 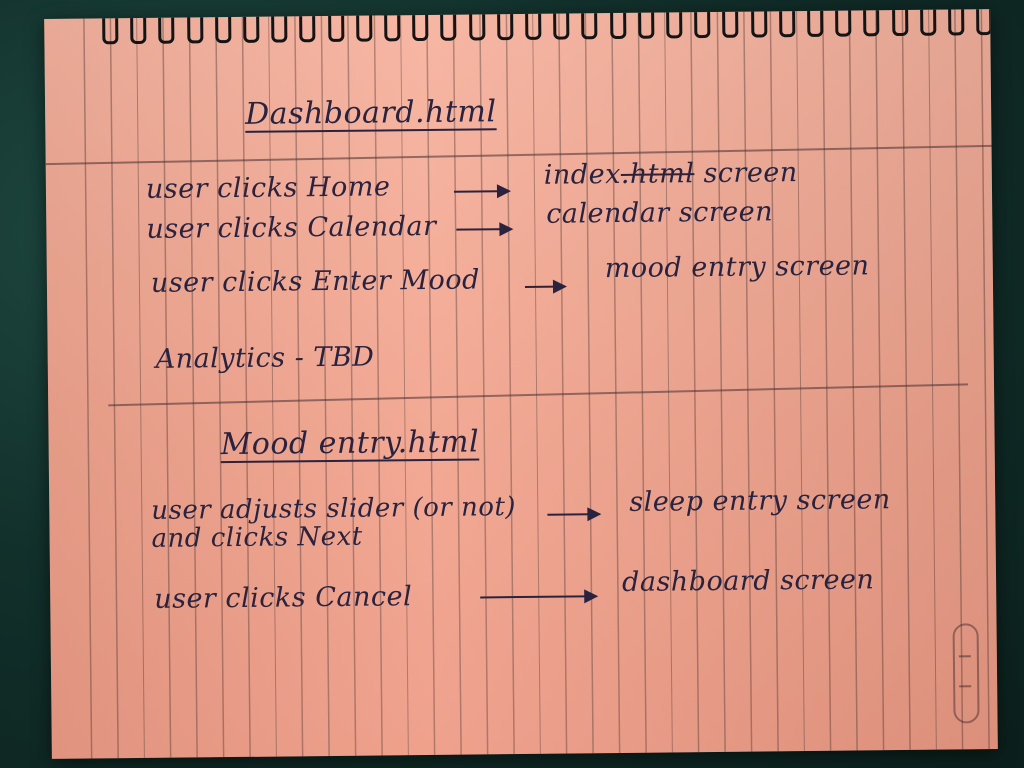 I want to click on row-home-result: index.html screen, so click(x=671, y=174).